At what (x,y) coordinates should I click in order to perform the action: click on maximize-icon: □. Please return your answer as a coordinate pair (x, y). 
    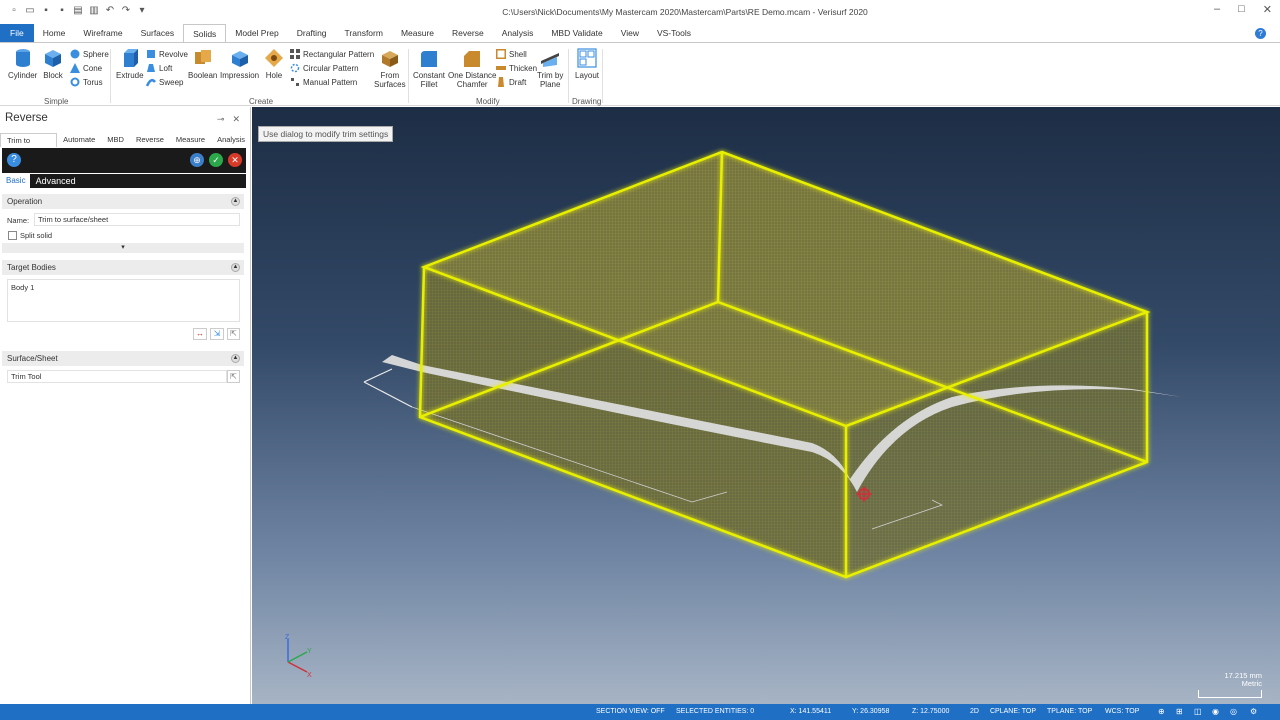
    Looking at the image, I should click on (1241, 9).